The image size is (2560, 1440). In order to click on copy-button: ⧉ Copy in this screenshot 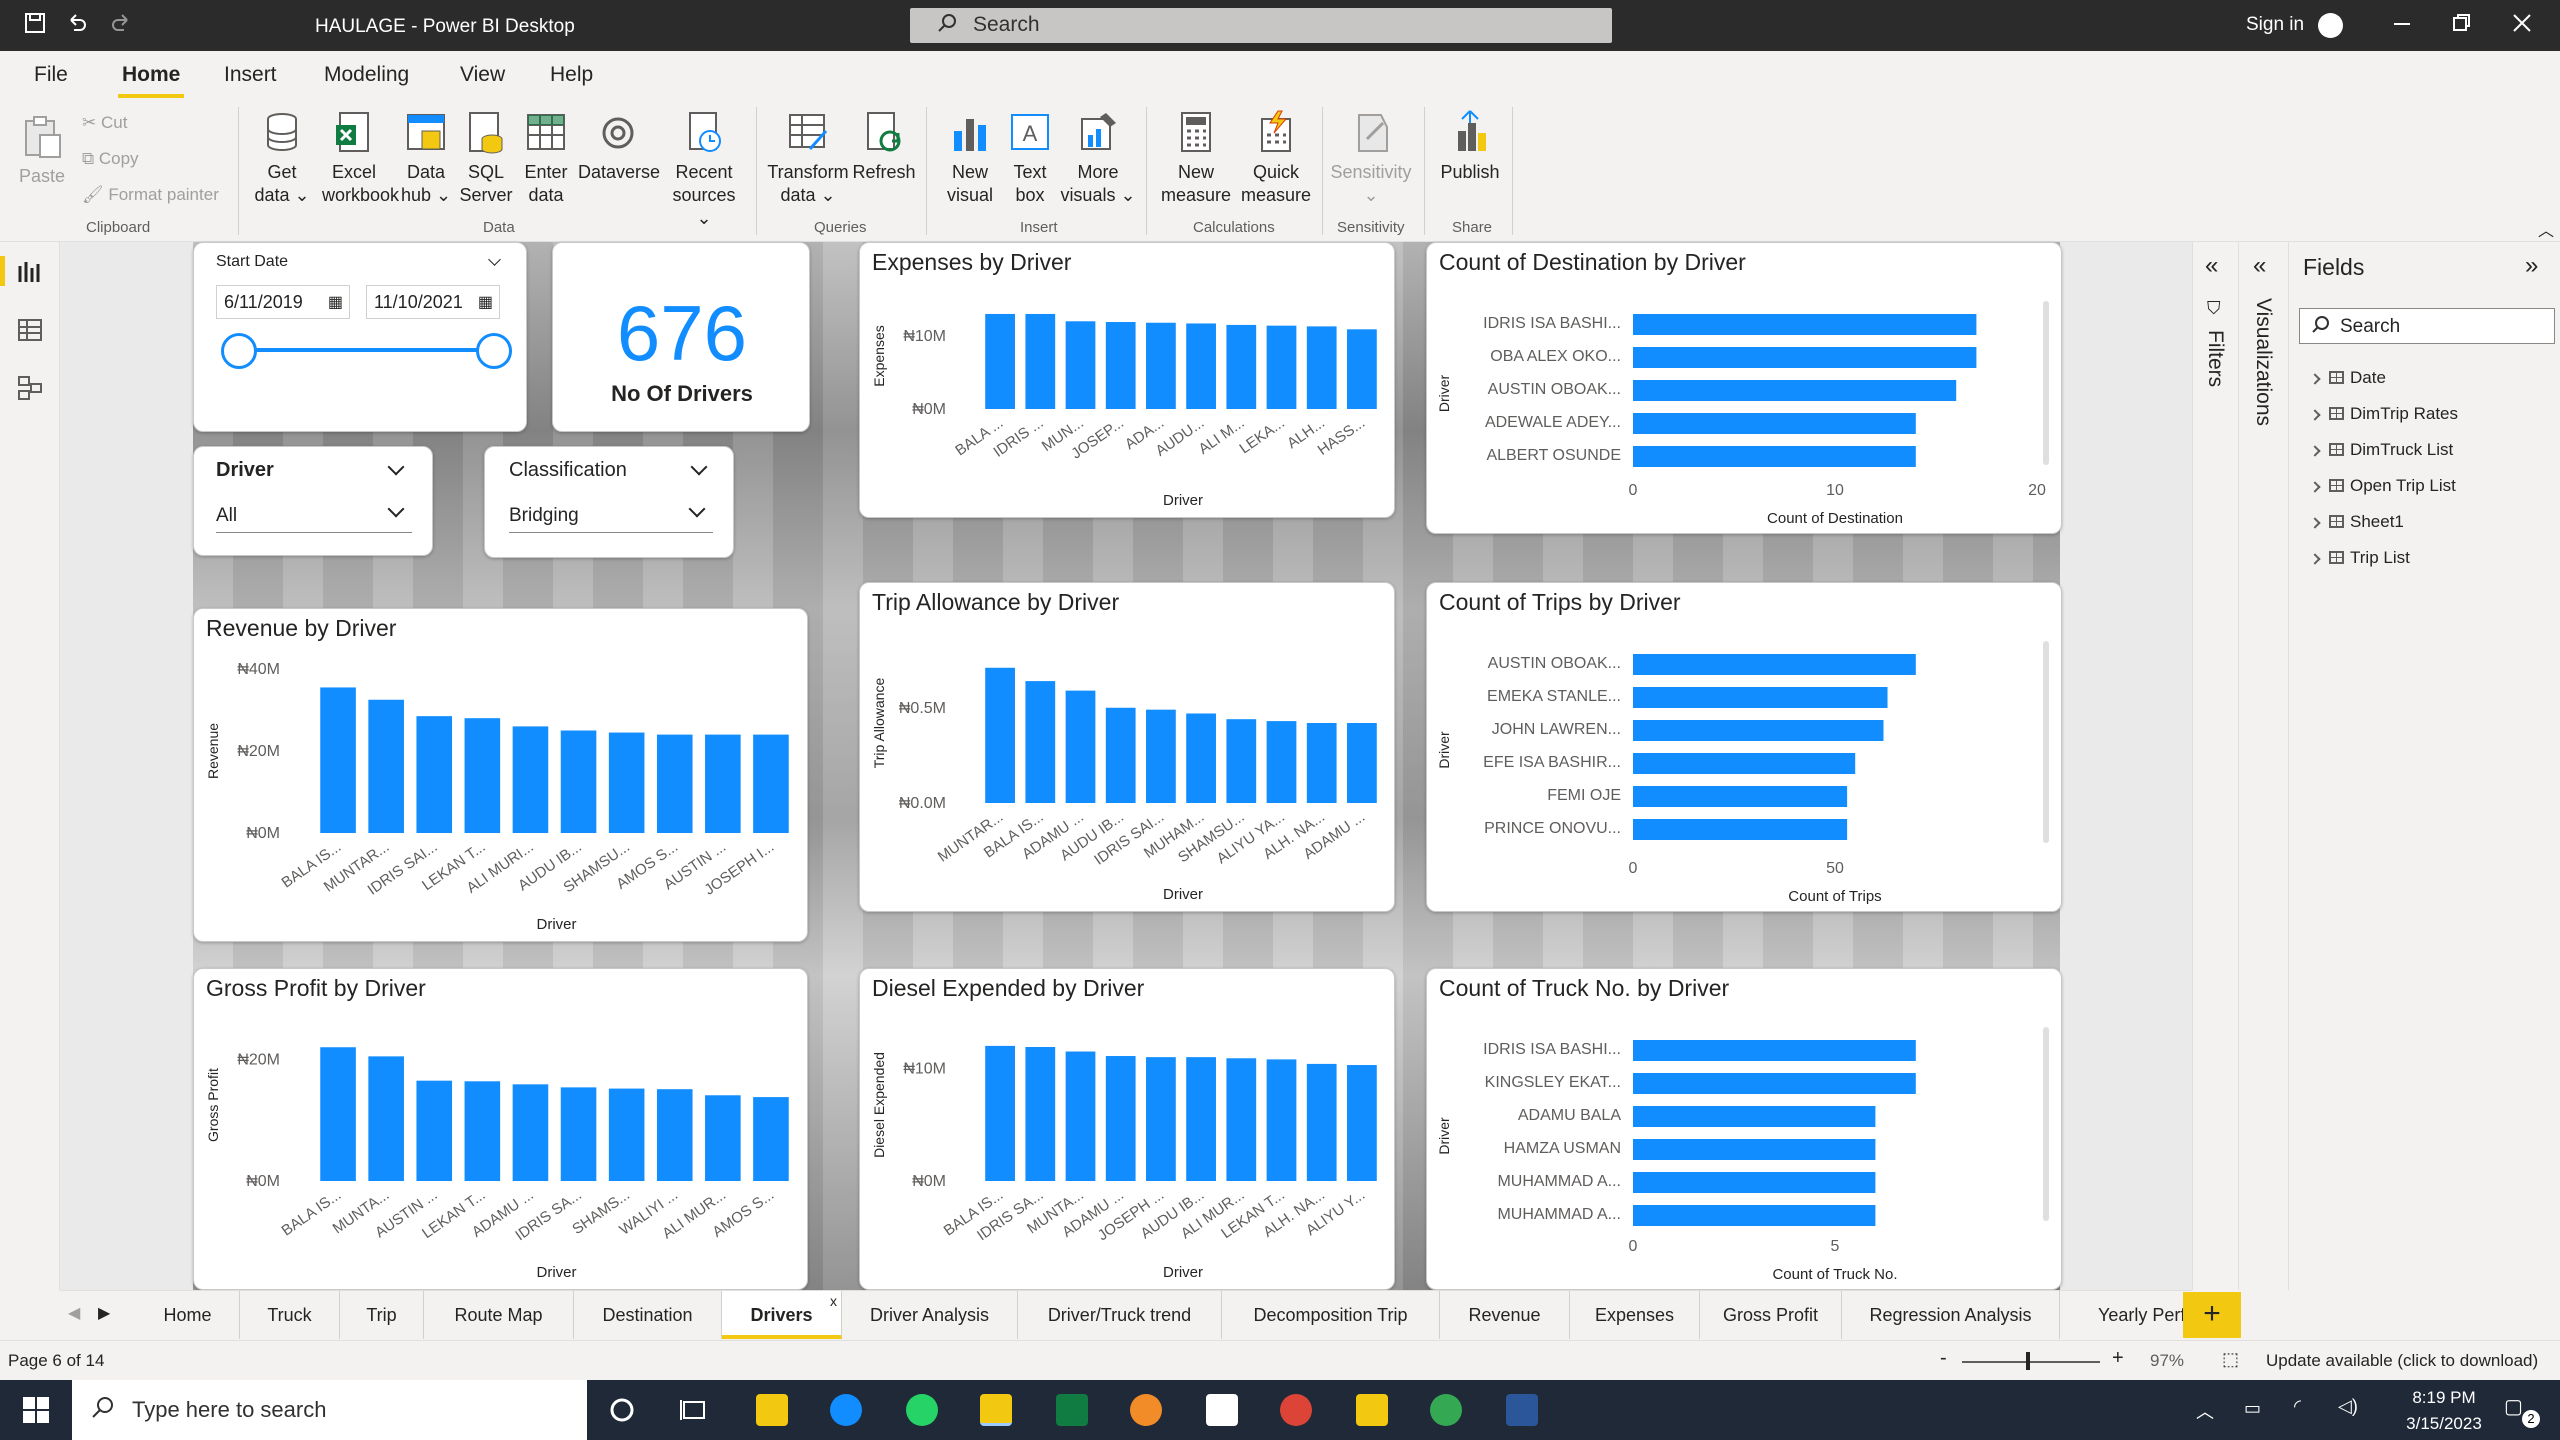, I will do `click(110, 159)`.